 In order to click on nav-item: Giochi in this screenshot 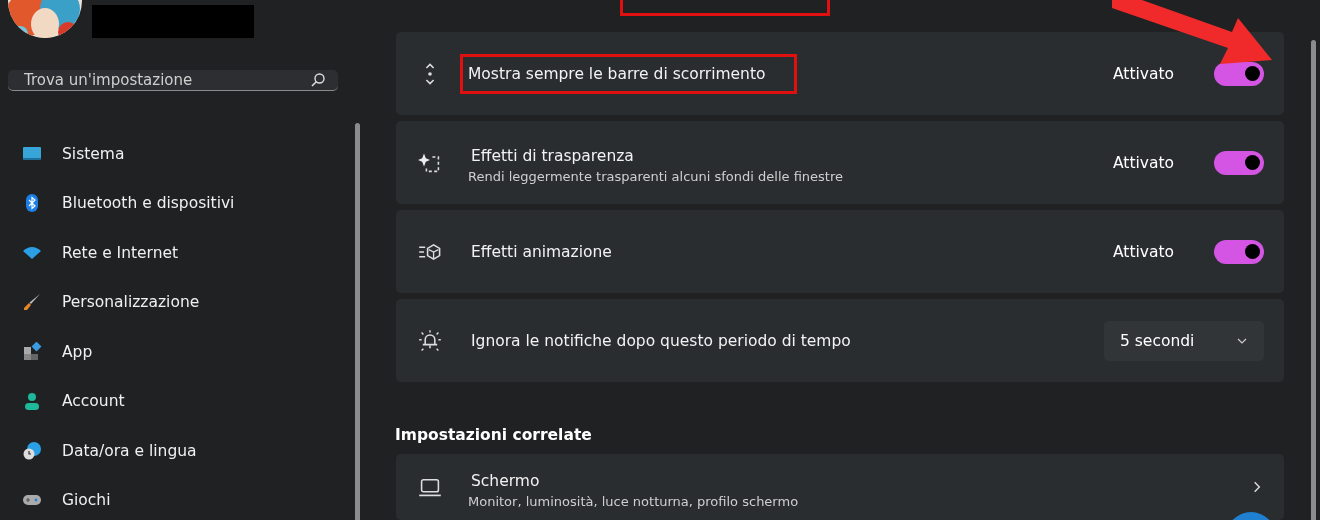, I will do `click(177, 497)`.